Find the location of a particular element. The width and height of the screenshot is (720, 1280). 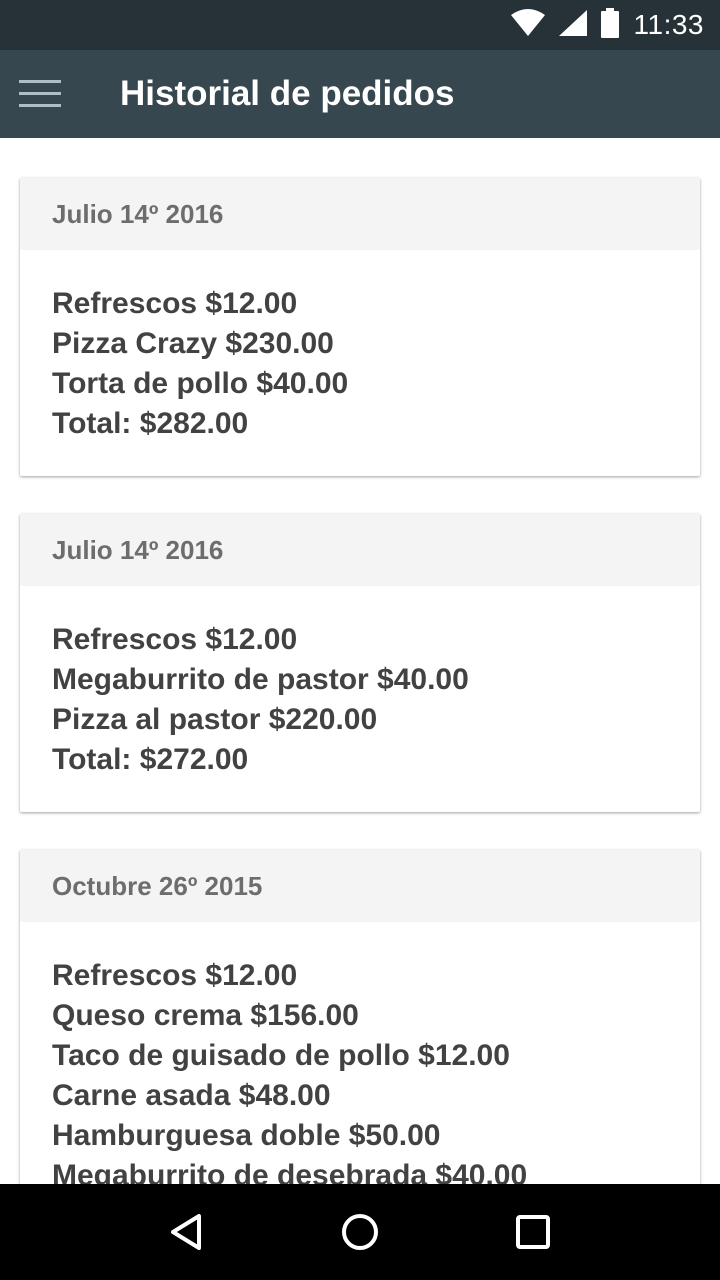

recents-icon is located at coordinates (533, 1232).